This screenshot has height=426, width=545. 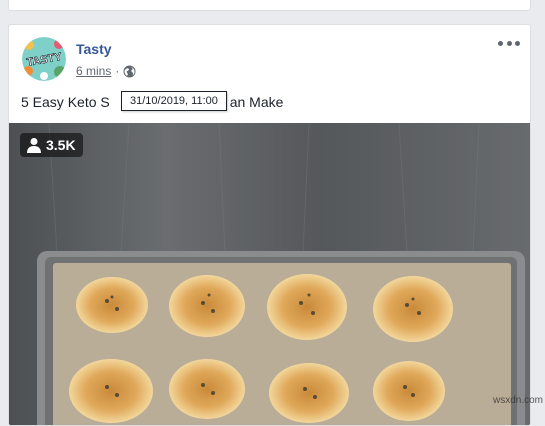 I want to click on previous-post-card, so click(x=269, y=5).